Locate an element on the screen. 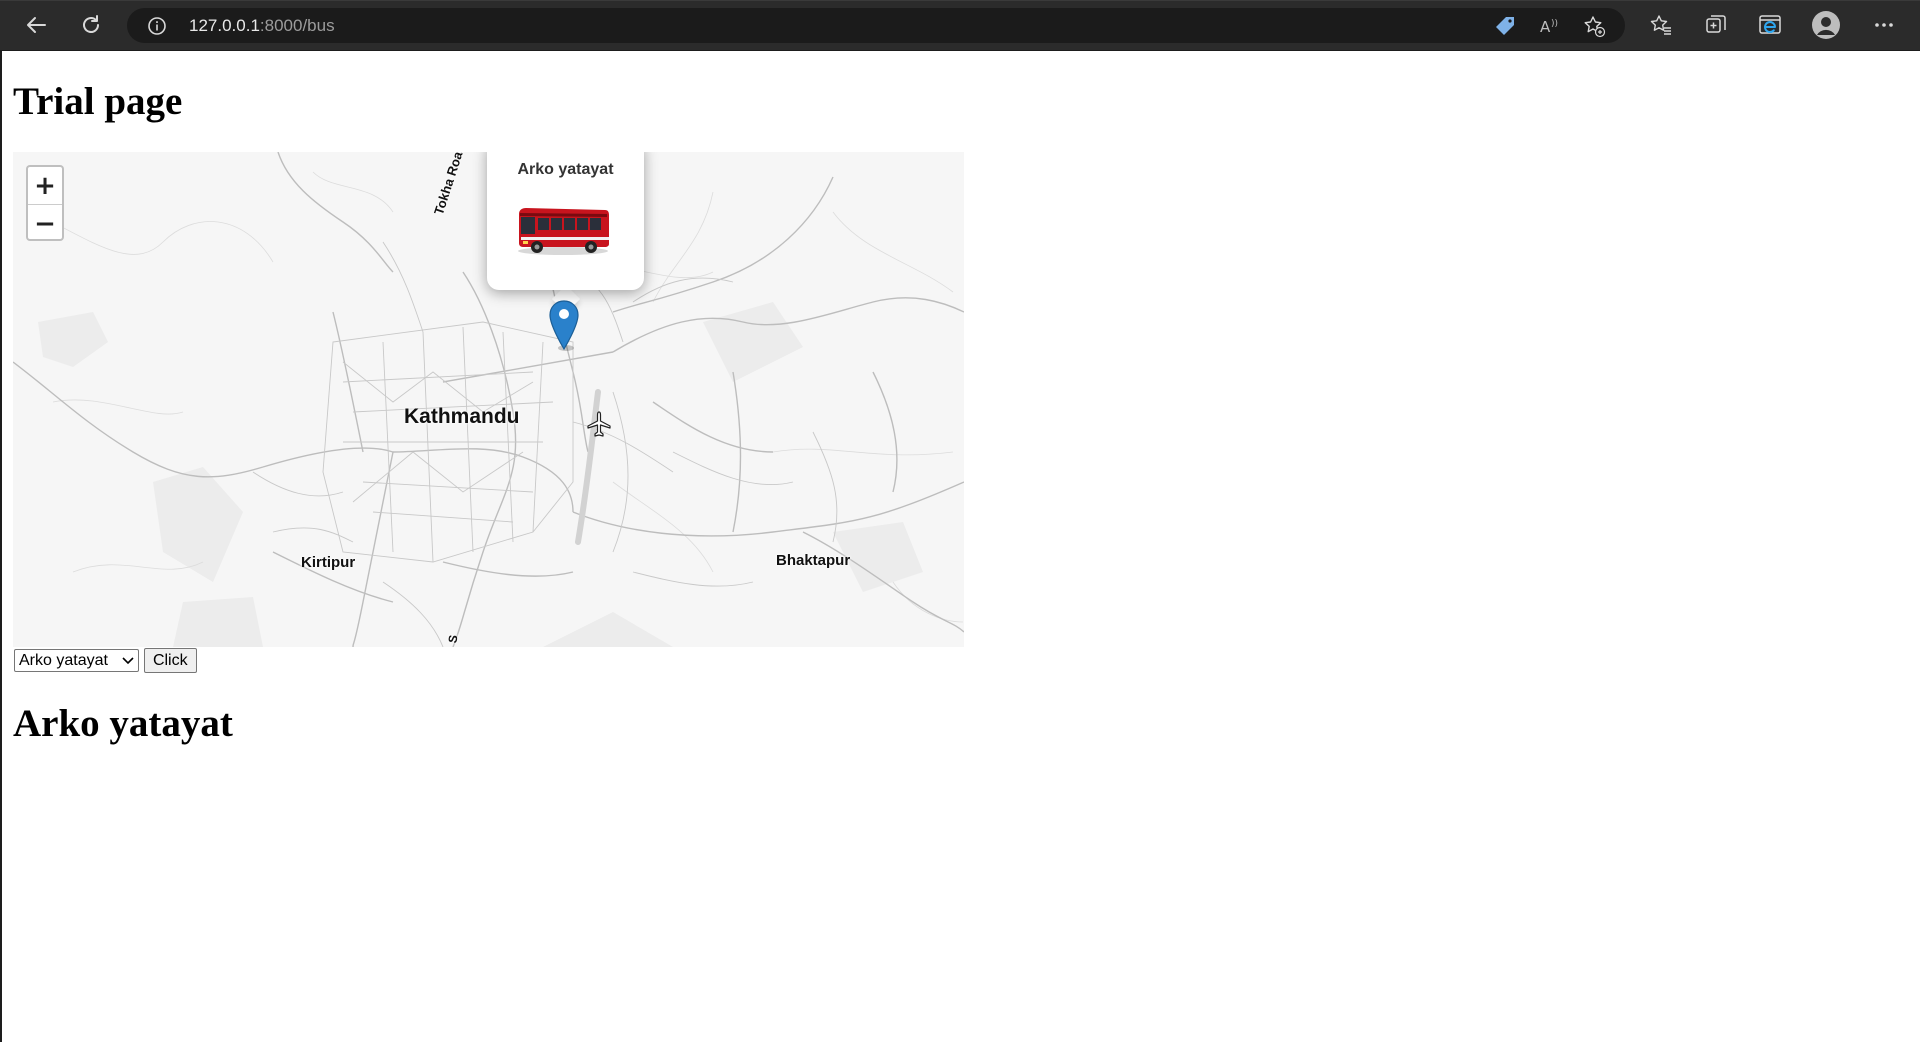 Image resolution: width=1920 pixels, height=1042 pixels. toolbar-top-line is located at coordinates (960, 0).